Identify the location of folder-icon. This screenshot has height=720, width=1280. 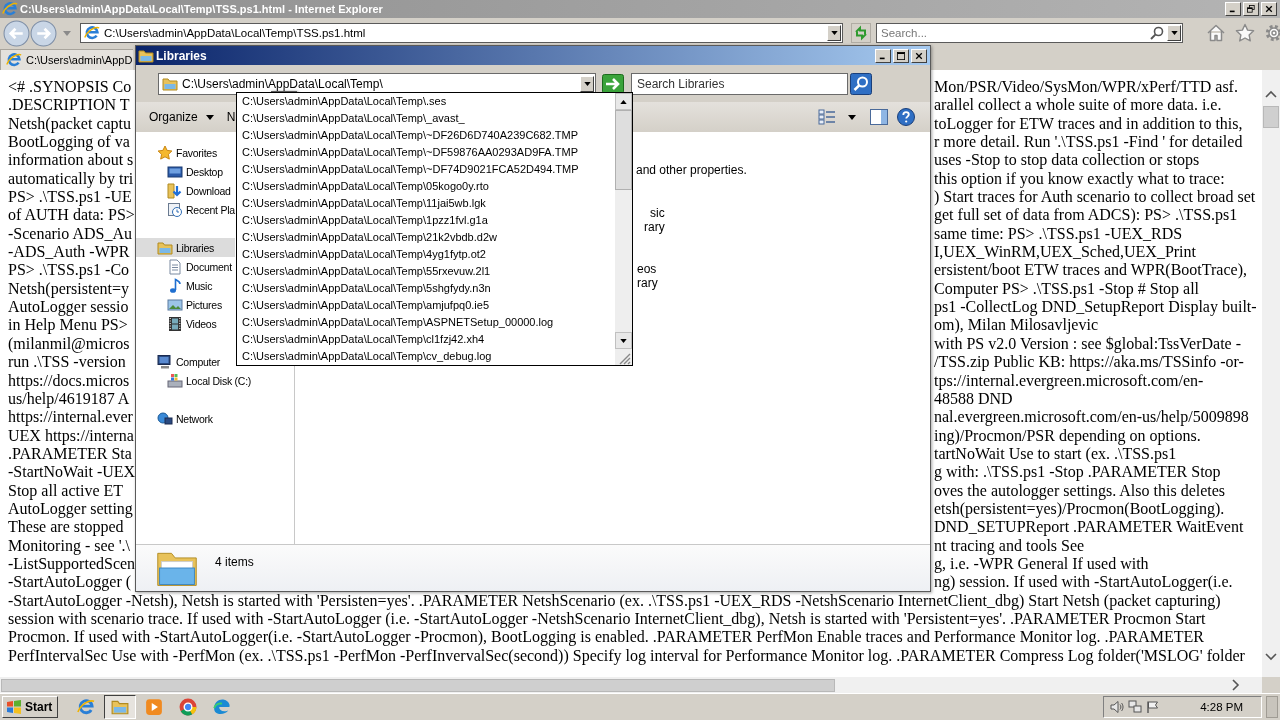
(170, 83).